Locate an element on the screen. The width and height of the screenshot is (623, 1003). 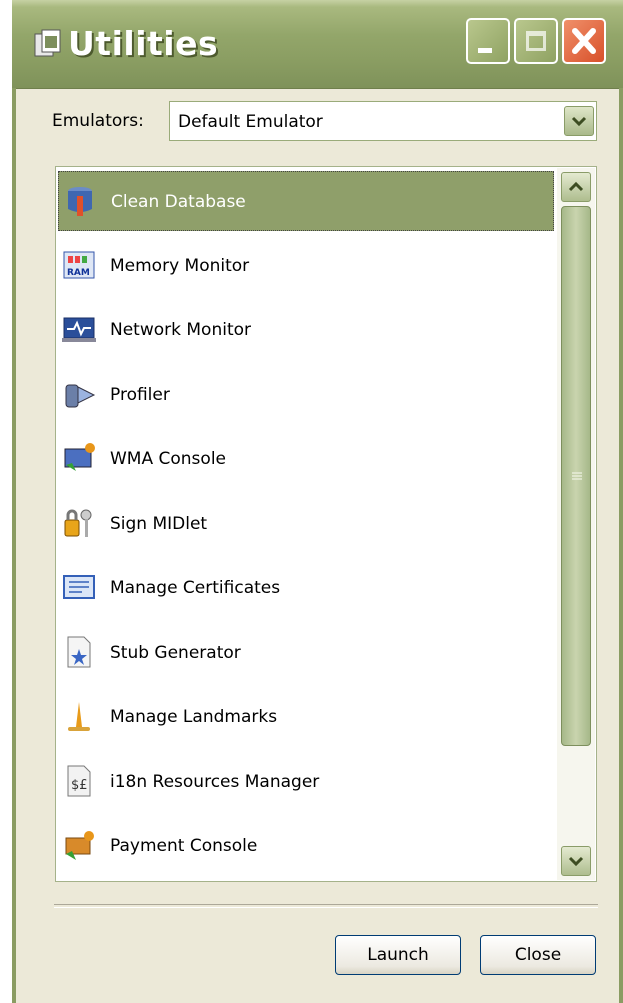
chevron-up-icon is located at coordinates (576, 186).